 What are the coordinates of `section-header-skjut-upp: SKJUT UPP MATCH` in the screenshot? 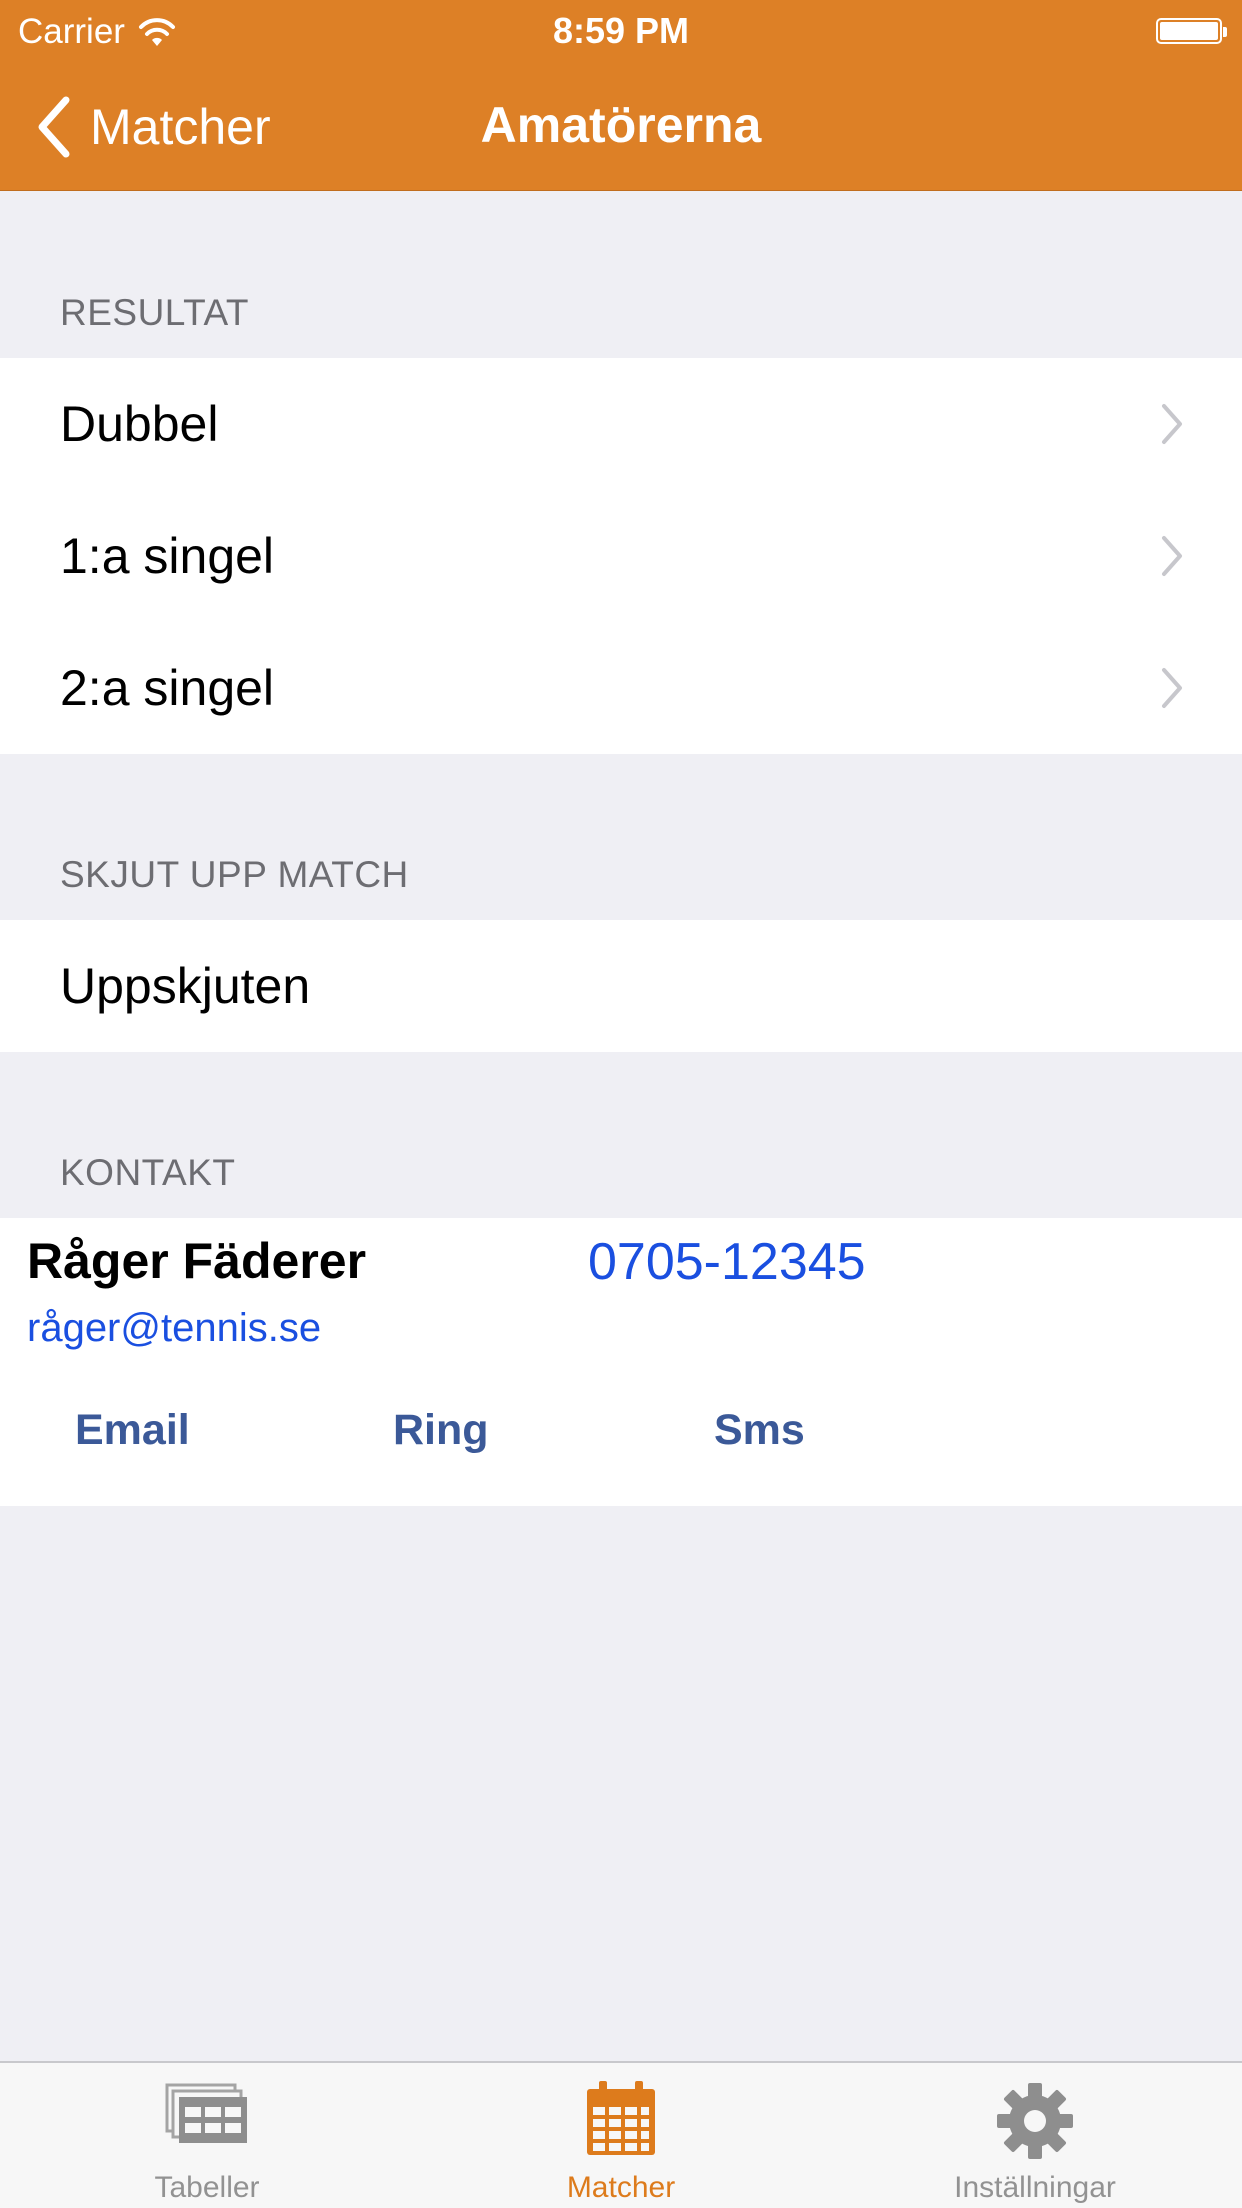 It's located at (234, 874).